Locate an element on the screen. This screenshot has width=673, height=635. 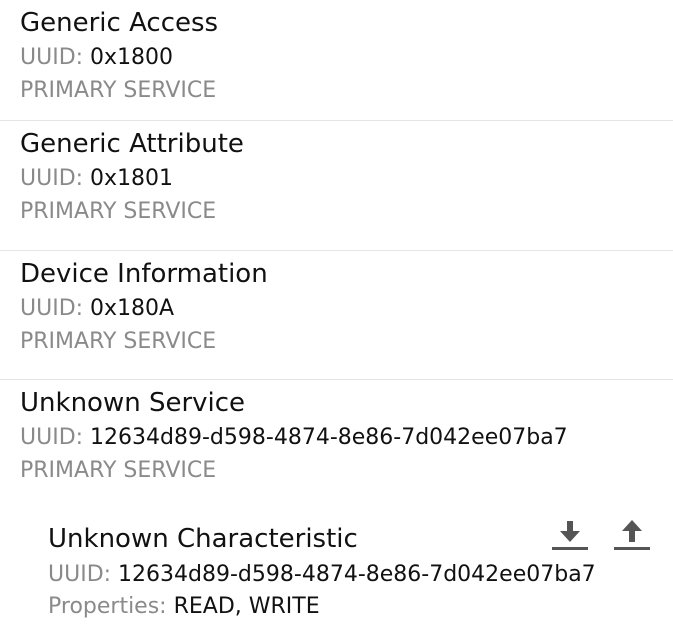
read-characteristic-button is located at coordinates (570, 534).